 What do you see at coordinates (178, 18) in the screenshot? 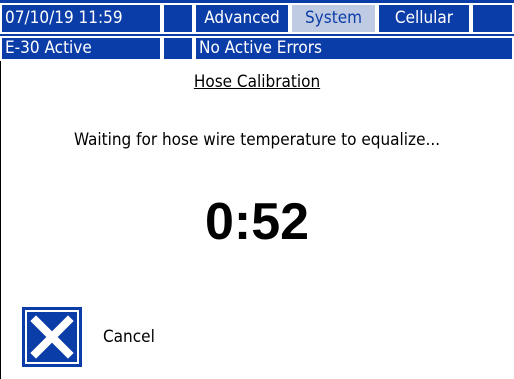
I see `nav-blank-cell` at bounding box center [178, 18].